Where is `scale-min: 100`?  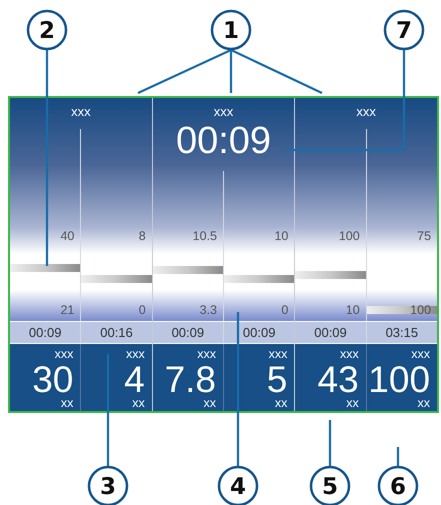 scale-min: 100 is located at coordinates (421, 310).